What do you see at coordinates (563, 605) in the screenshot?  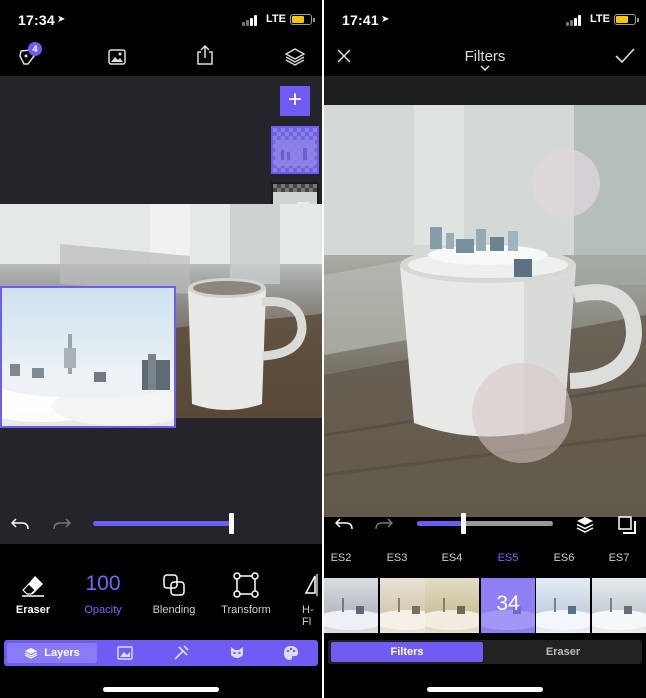 I see `filter-thumbnail-es6` at bounding box center [563, 605].